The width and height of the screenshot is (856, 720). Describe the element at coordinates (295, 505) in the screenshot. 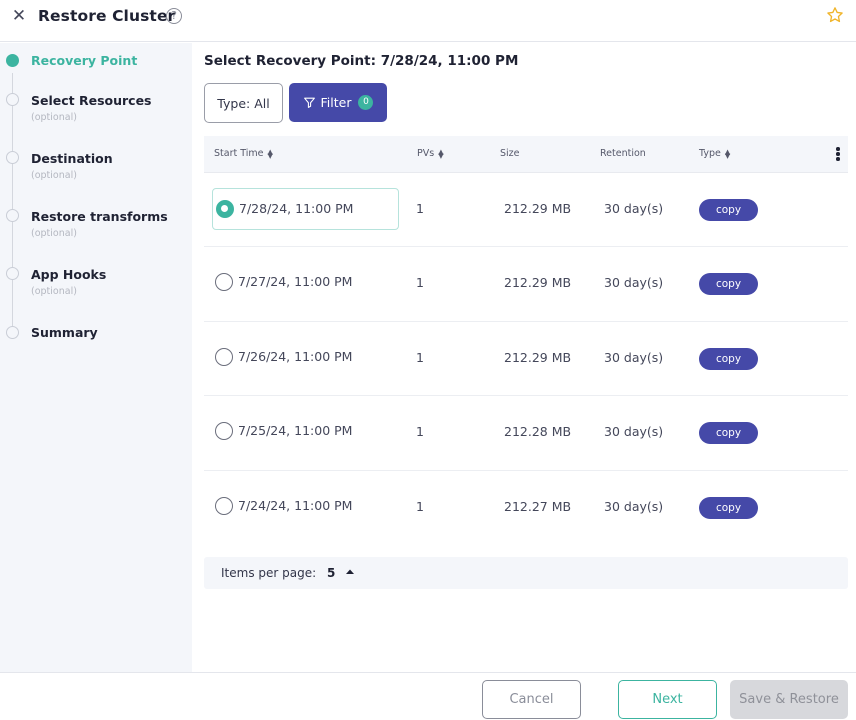

I see `start-time-cell: 7/24/24, 11:00 PM` at that location.